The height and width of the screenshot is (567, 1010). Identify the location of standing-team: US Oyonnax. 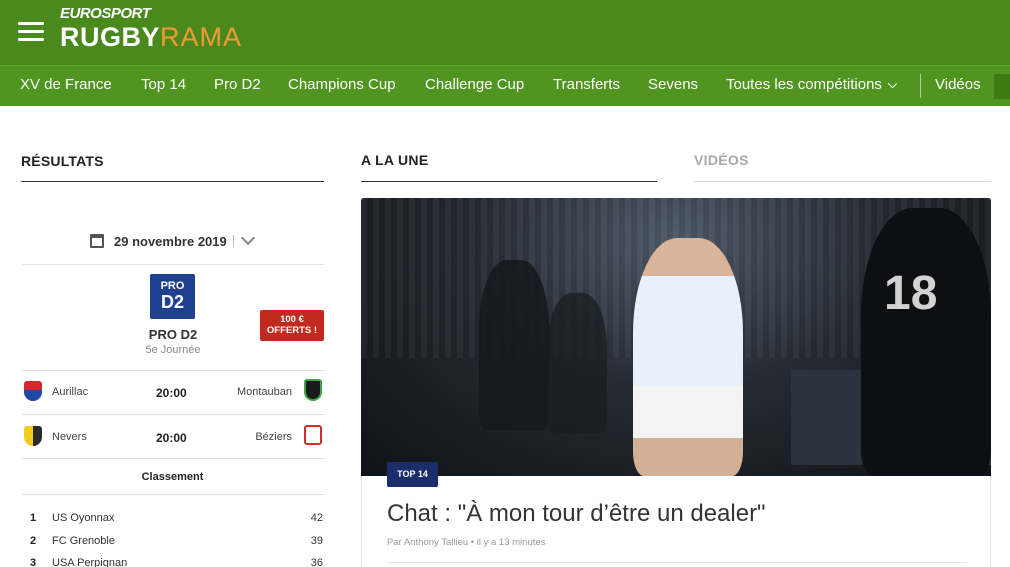
(83, 518).